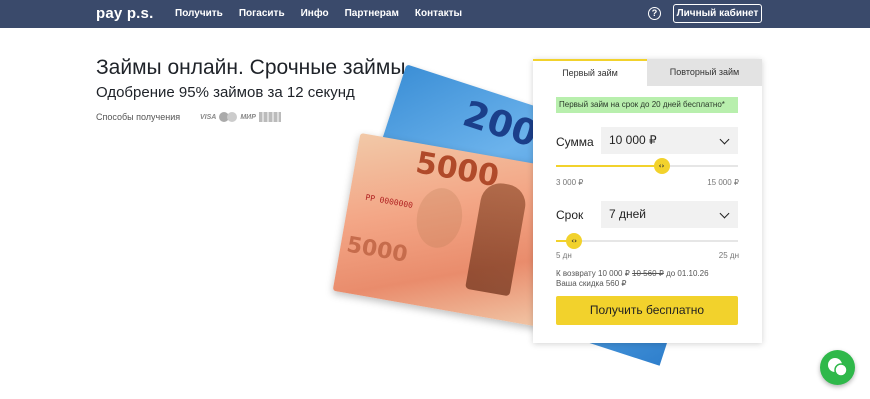 The height and width of the screenshot is (399, 870). Describe the element at coordinates (439, 218) in the screenshot. I see `banknote-watermark` at that location.